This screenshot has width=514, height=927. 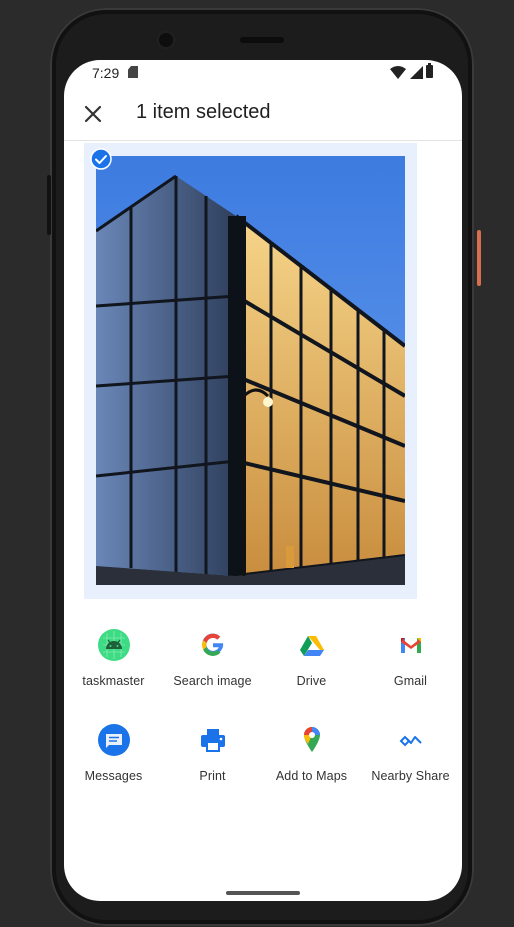 I want to click on status-bar: 7:29, so click(x=263, y=73).